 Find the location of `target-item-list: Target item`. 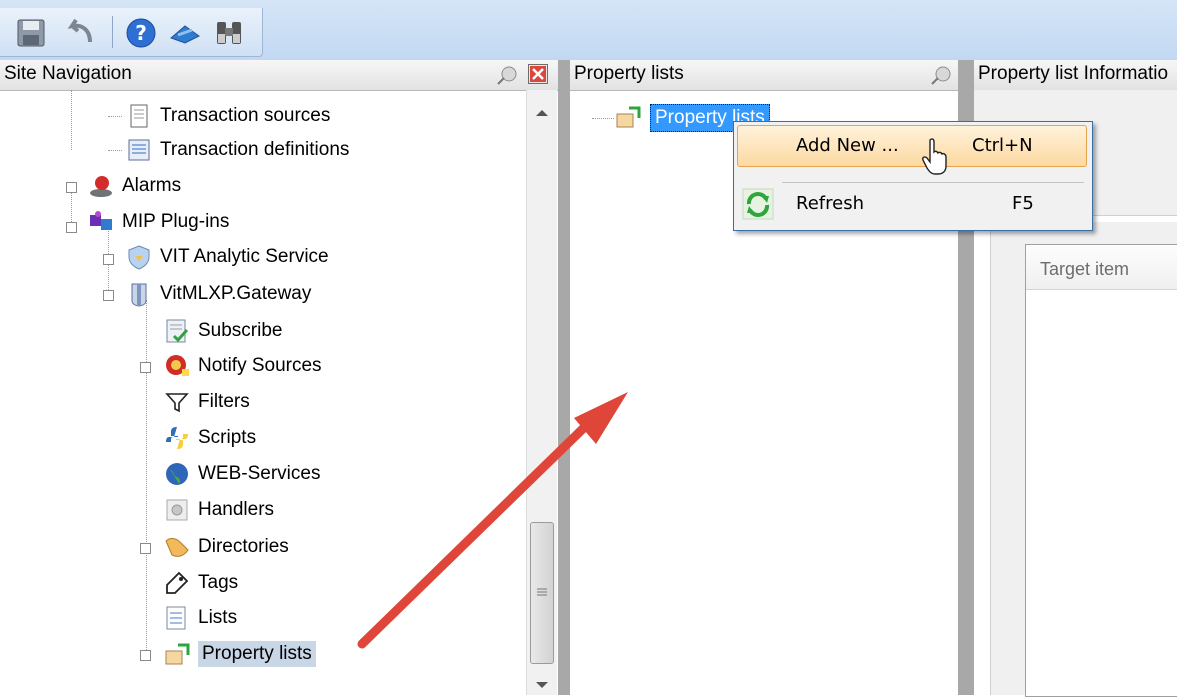

target-item-list: Target item is located at coordinates (1101, 470).